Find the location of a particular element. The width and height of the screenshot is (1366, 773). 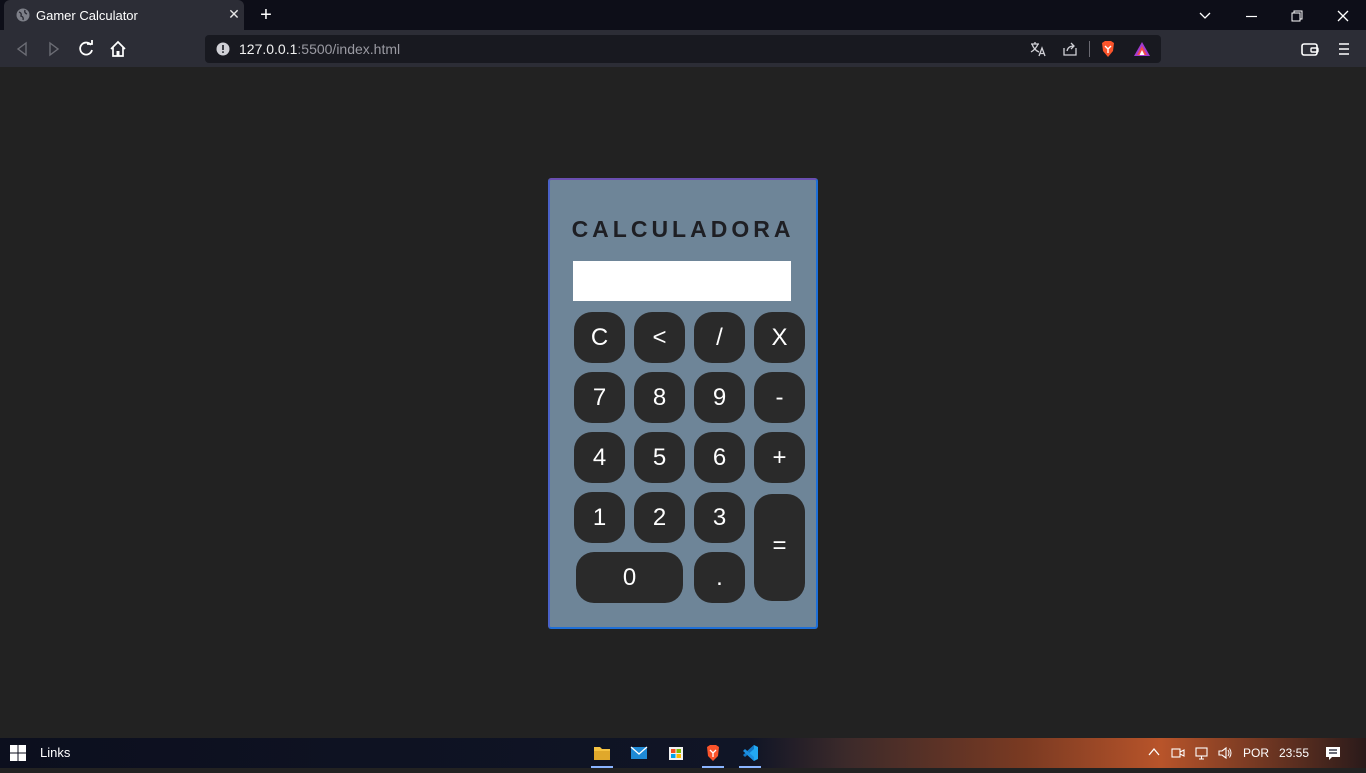

show-hidden-icons-icon is located at coordinates (1154, 752).